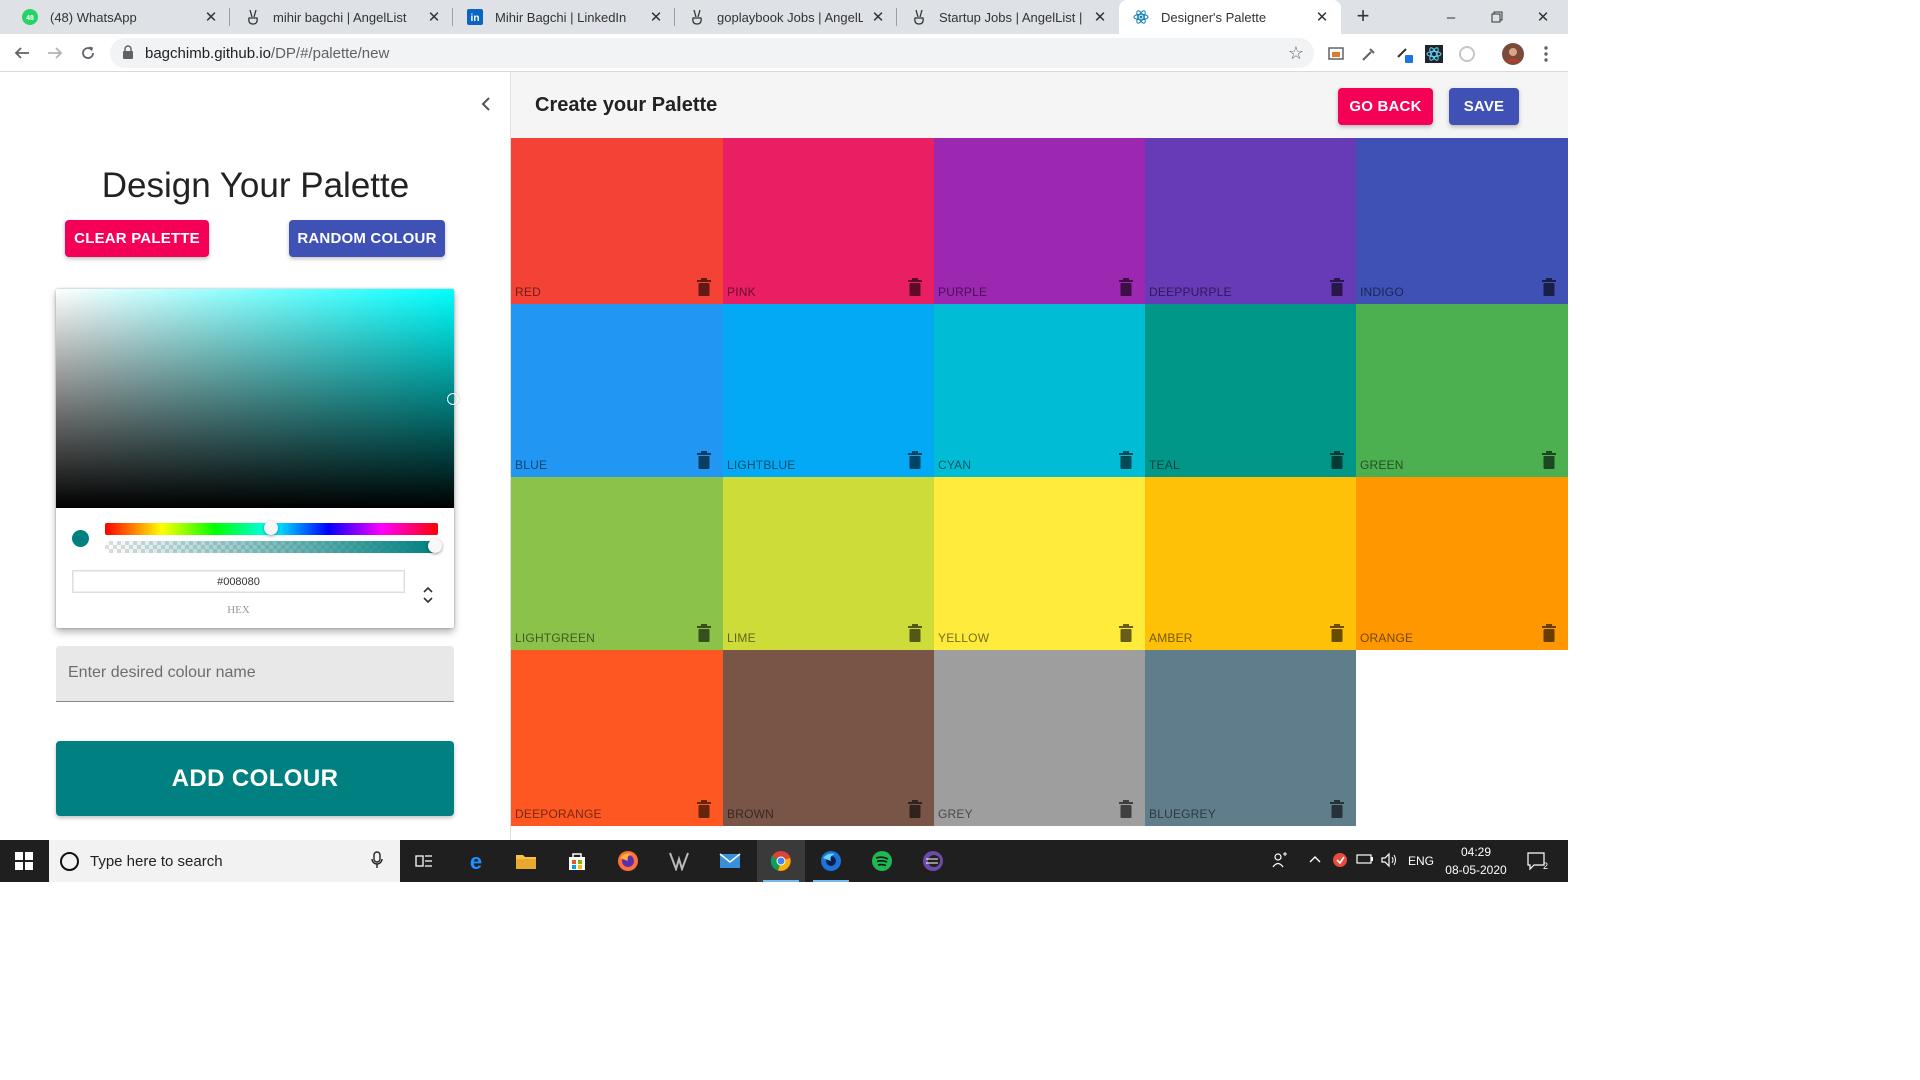 The image size is (1920, 1080). I want to click on mail-icon, so click(730, 861).